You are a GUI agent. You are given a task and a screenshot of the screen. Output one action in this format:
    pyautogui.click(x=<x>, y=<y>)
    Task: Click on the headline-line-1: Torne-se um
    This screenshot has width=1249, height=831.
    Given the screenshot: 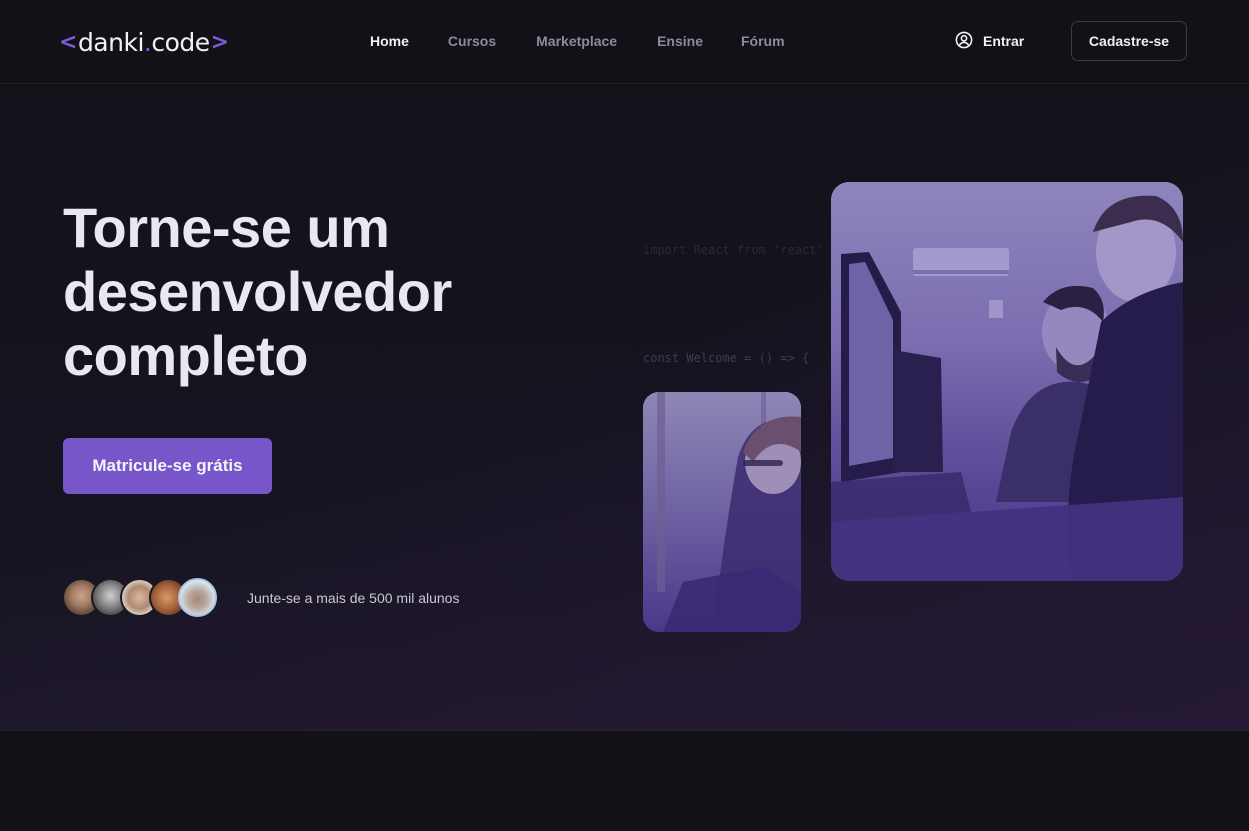 What is the action you would take?
    pyautogui.click(x=226, y=227)
    